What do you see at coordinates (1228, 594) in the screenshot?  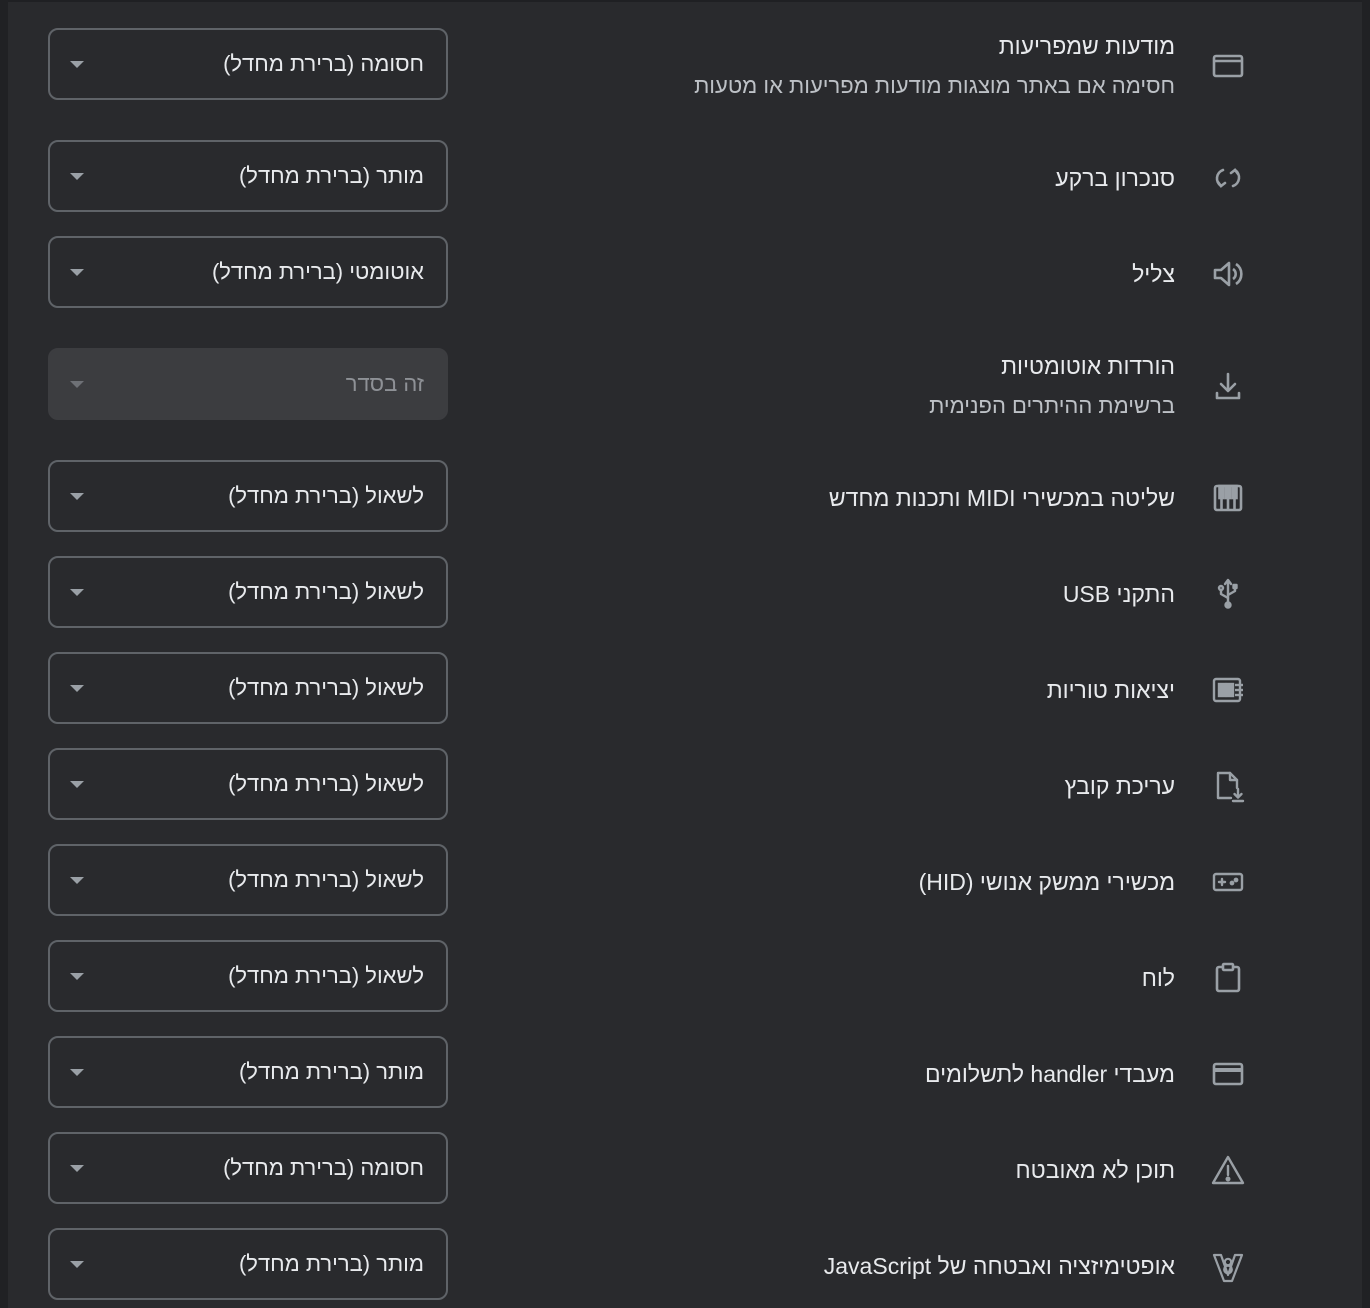 I see `usb-icon` at bounding box center [1228, 594].